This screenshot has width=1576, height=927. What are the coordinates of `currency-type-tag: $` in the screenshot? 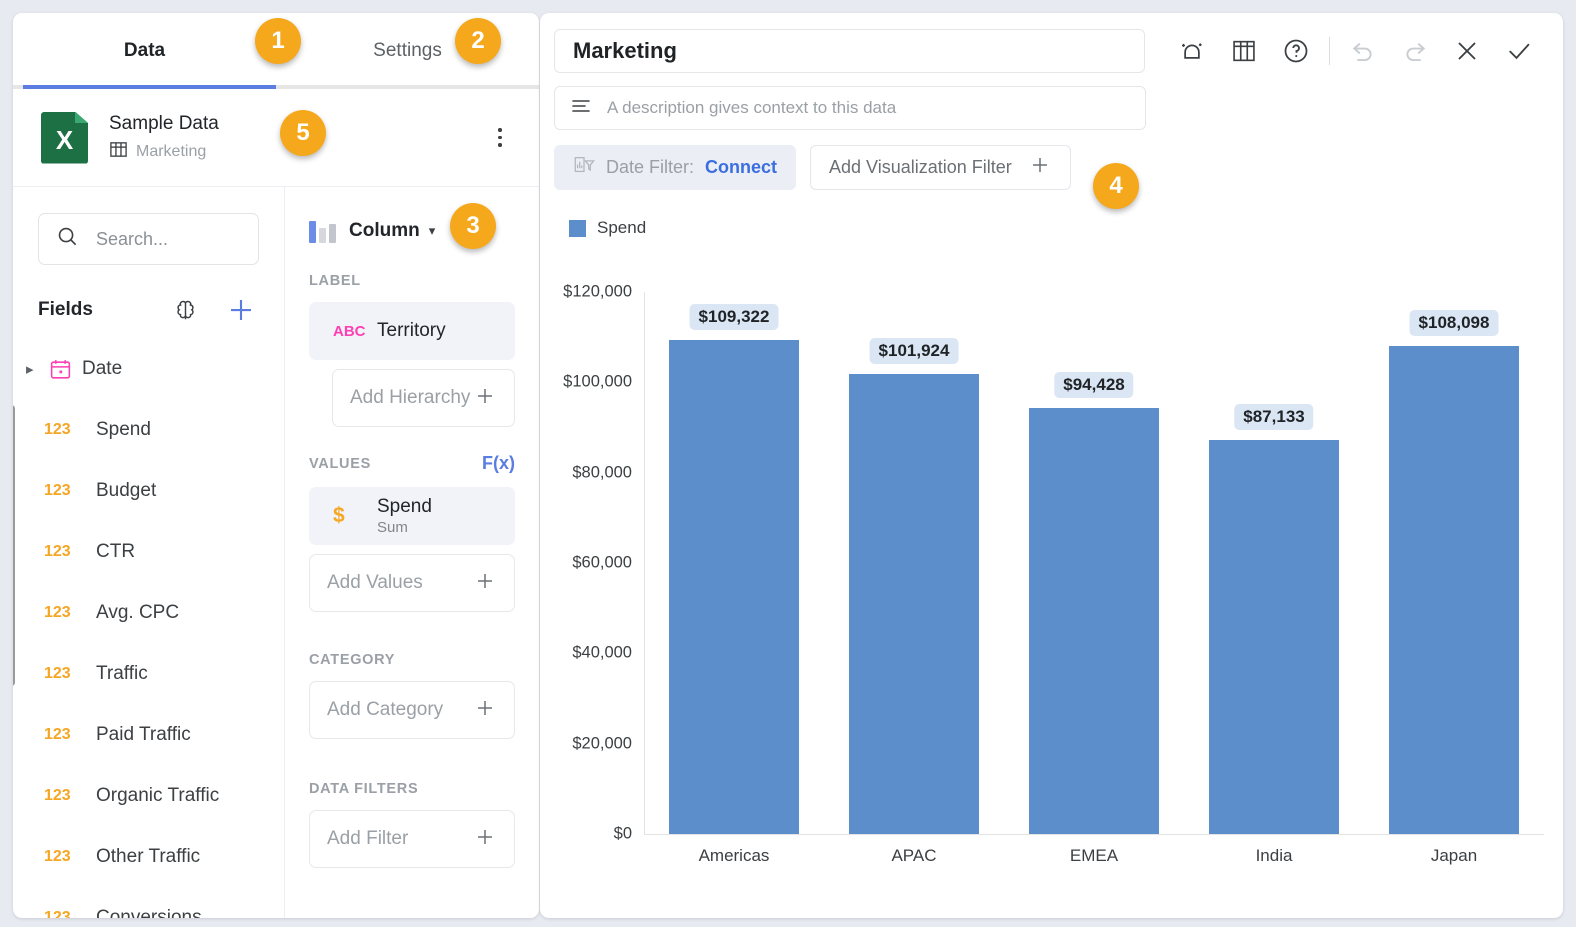 It's located at (339, 515).